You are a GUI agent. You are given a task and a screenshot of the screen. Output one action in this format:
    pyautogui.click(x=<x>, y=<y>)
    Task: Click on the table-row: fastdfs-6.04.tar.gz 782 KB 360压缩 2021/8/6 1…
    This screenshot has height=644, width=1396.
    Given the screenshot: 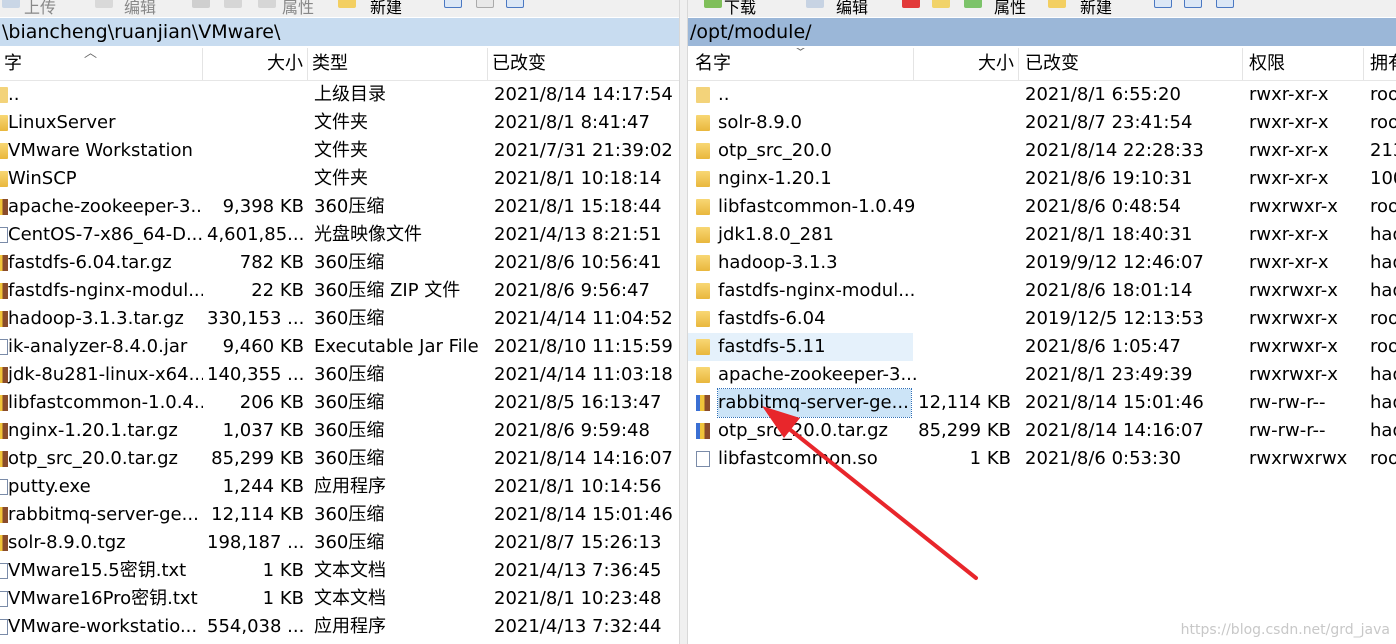 What is the action you would take?
    pyautogui.click(x=339, y=263)
    